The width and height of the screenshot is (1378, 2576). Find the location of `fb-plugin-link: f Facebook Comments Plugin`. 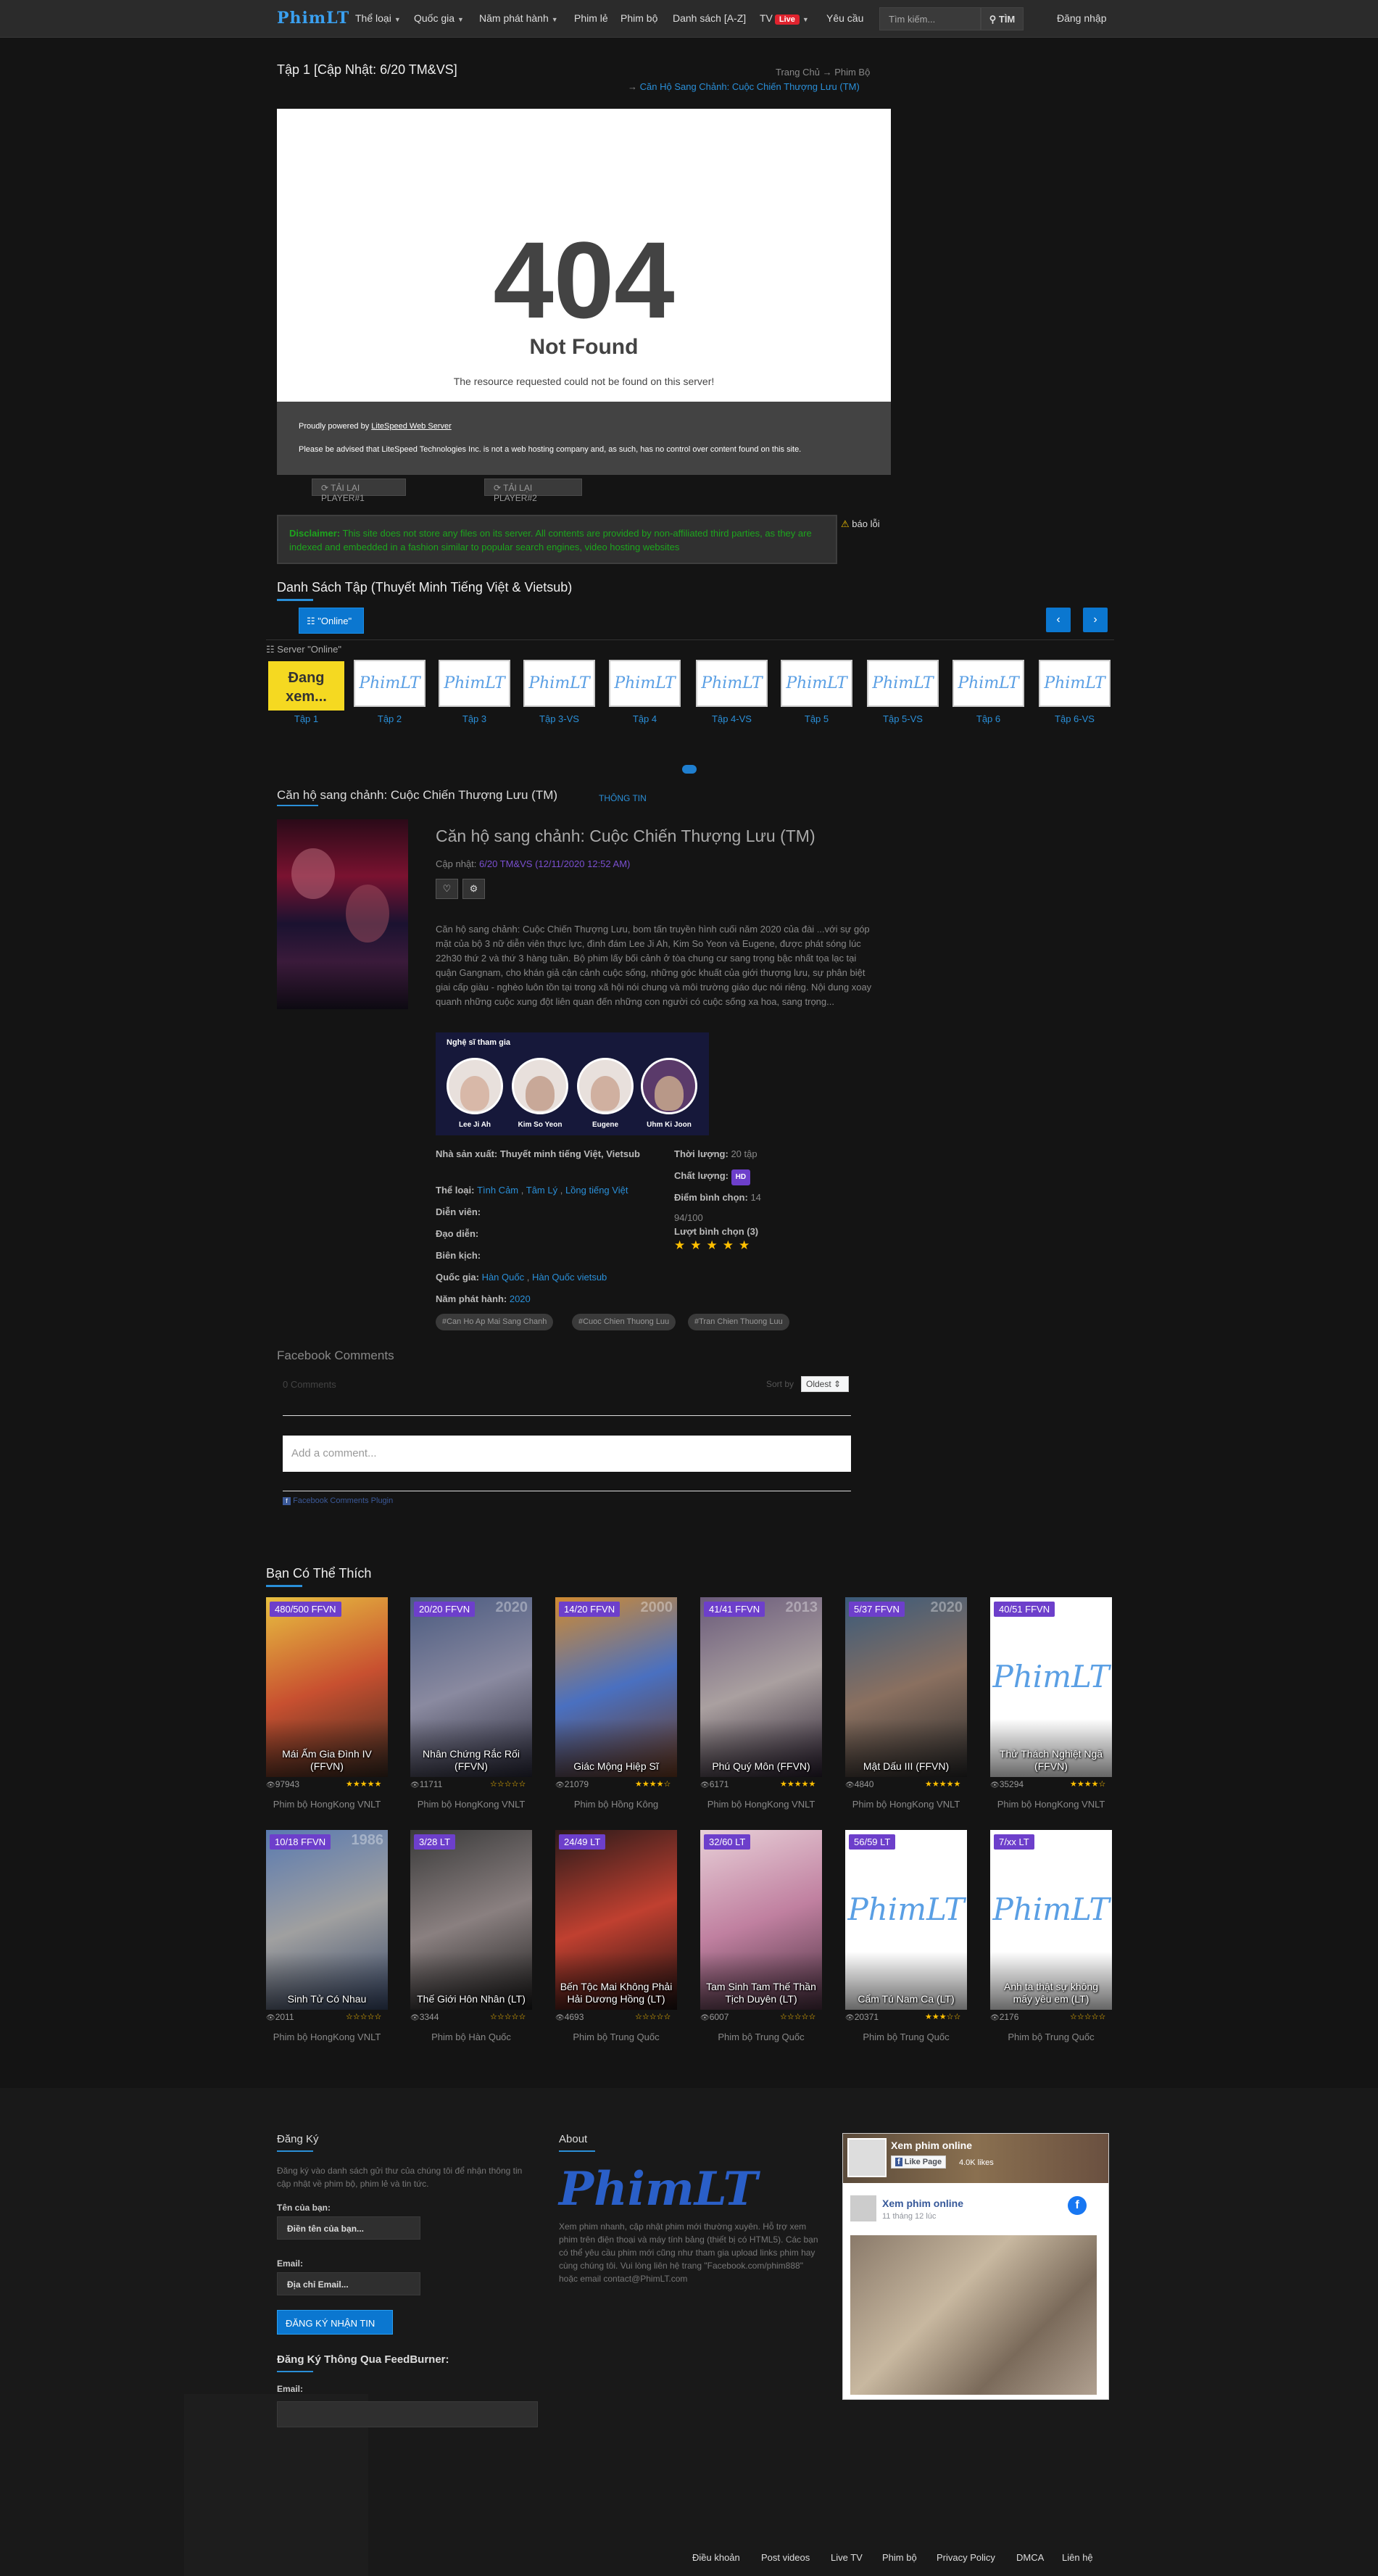

fb-plugin-link: f Facebook Comments Plugin is located at coordinates (338, 1500).